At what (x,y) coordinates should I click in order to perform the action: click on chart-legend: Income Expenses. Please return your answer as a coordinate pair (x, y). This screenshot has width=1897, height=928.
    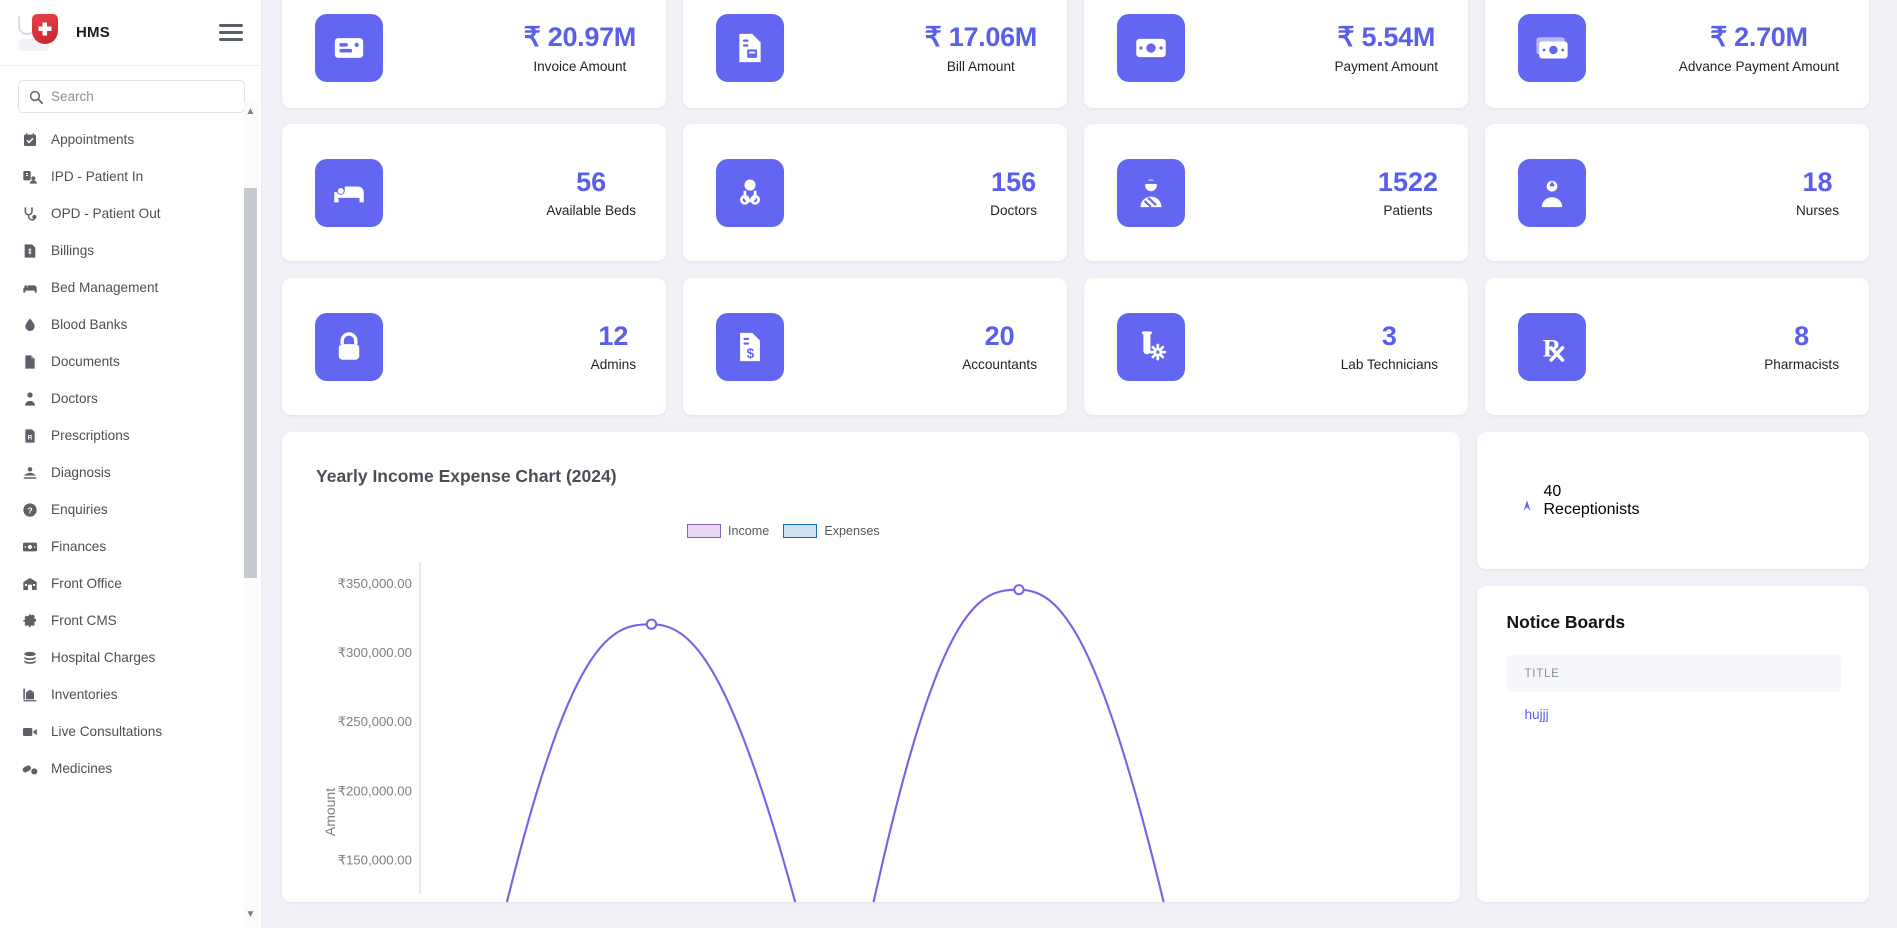
    Looking at the image, I should click on (783, 531).